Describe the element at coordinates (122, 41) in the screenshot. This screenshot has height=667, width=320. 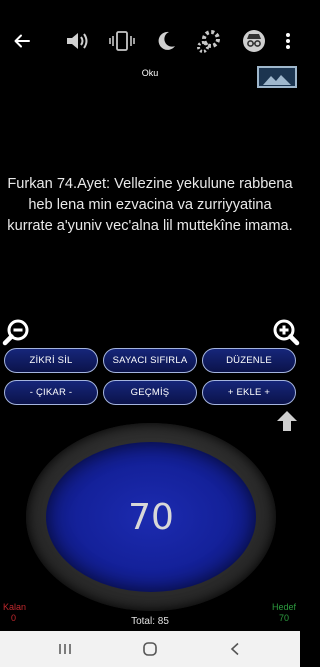
I see `vibration-icon` at that location.